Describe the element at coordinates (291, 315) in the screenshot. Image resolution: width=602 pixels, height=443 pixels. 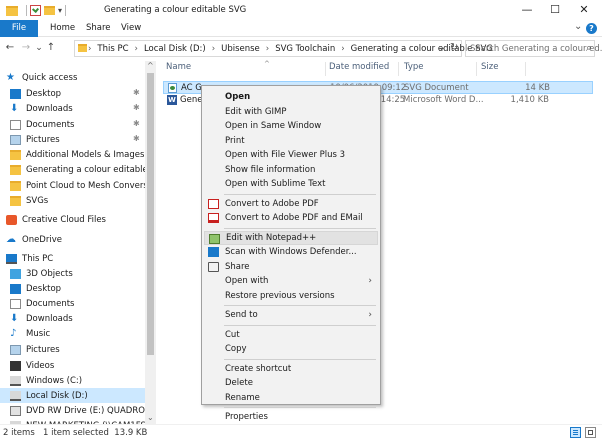
I see `menu-item-send-to: Send to ›` at that location.